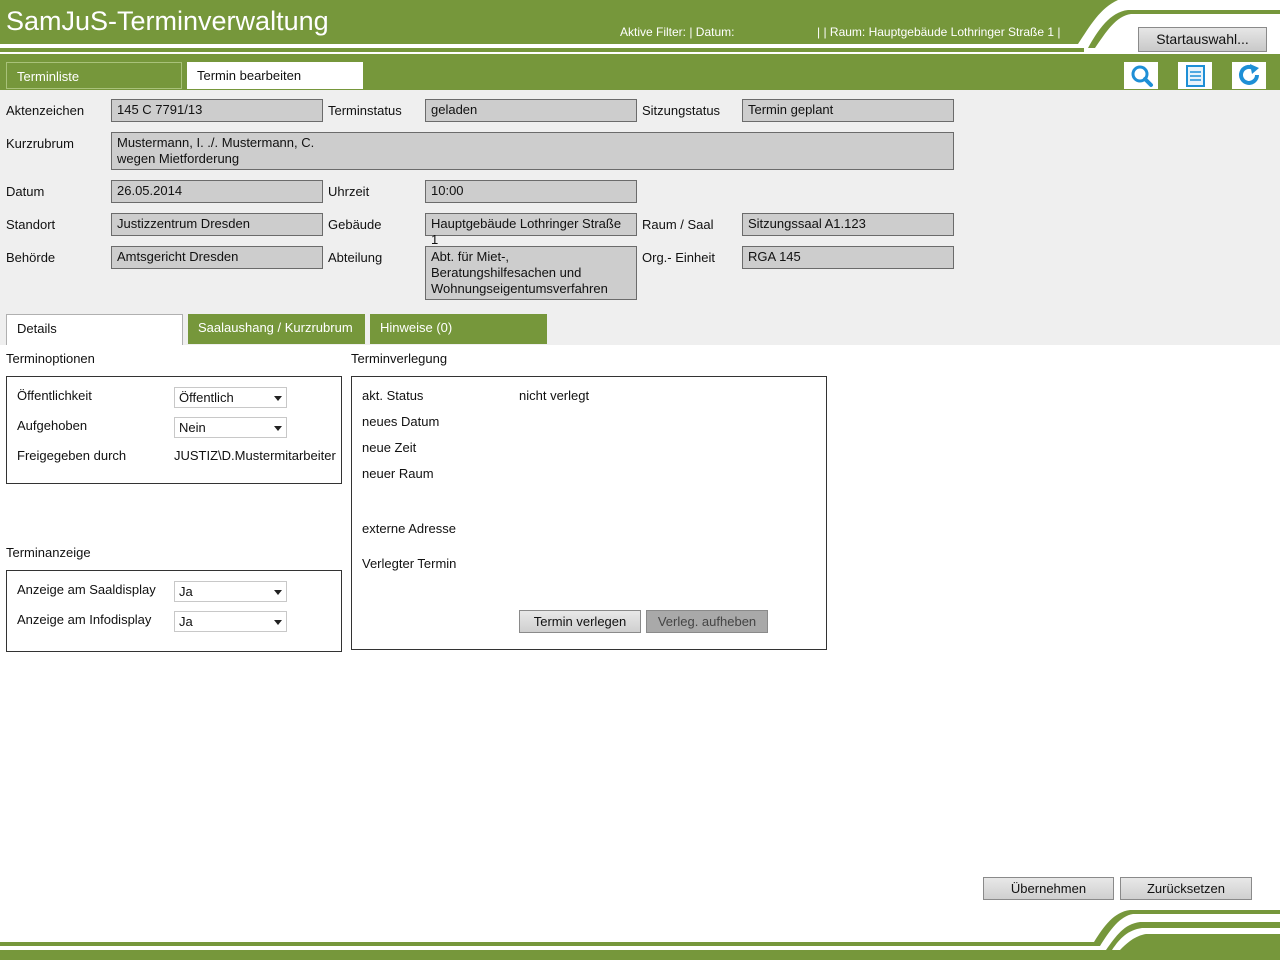  Describe the element at coordinates (640, 935) in the screenshot. I see `footer-decoration` at that location.